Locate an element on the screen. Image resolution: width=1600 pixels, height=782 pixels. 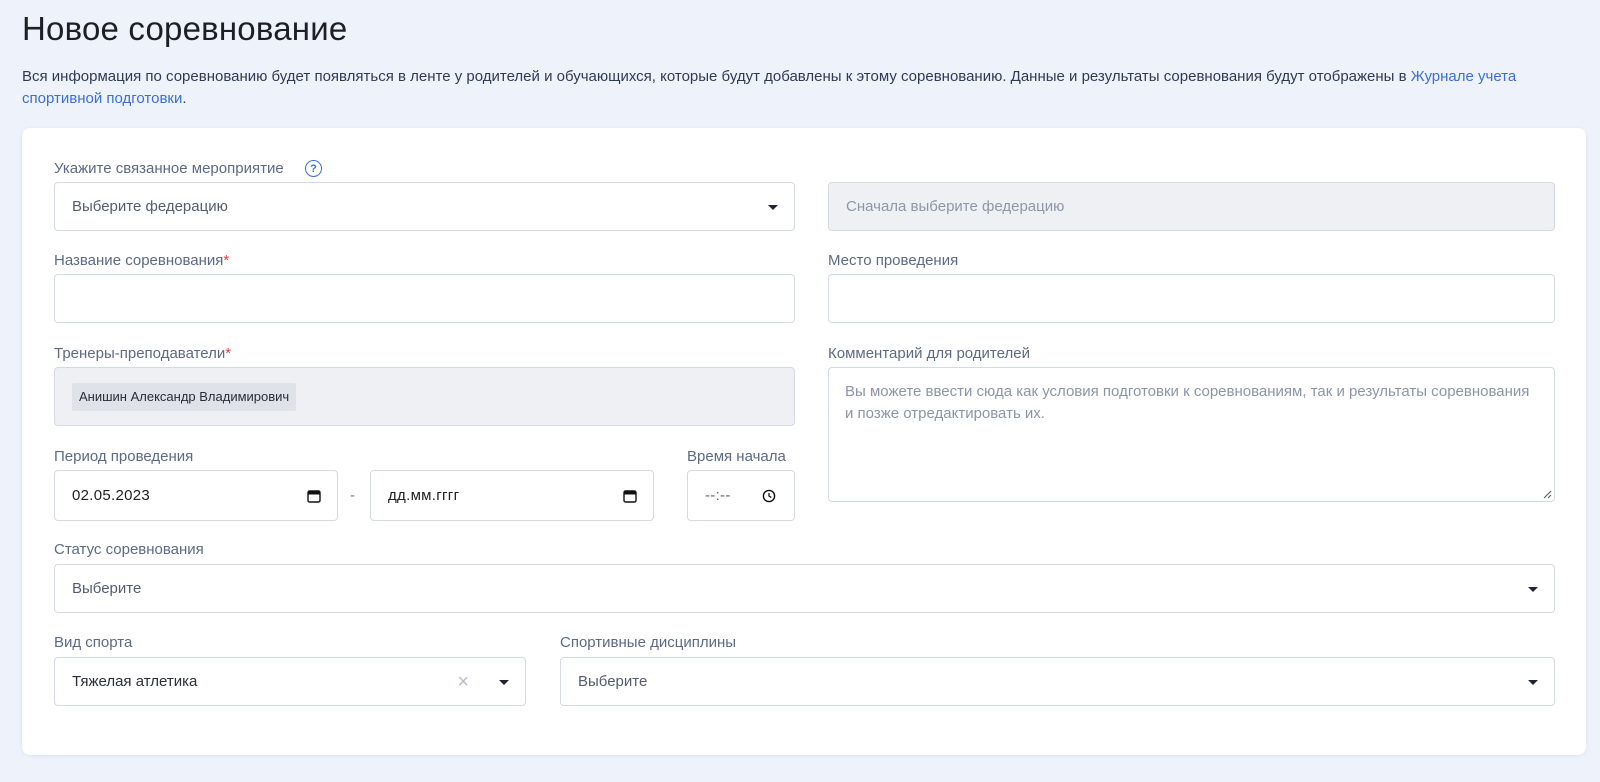
status-select: Выберите is located at coordinates (804, 588).